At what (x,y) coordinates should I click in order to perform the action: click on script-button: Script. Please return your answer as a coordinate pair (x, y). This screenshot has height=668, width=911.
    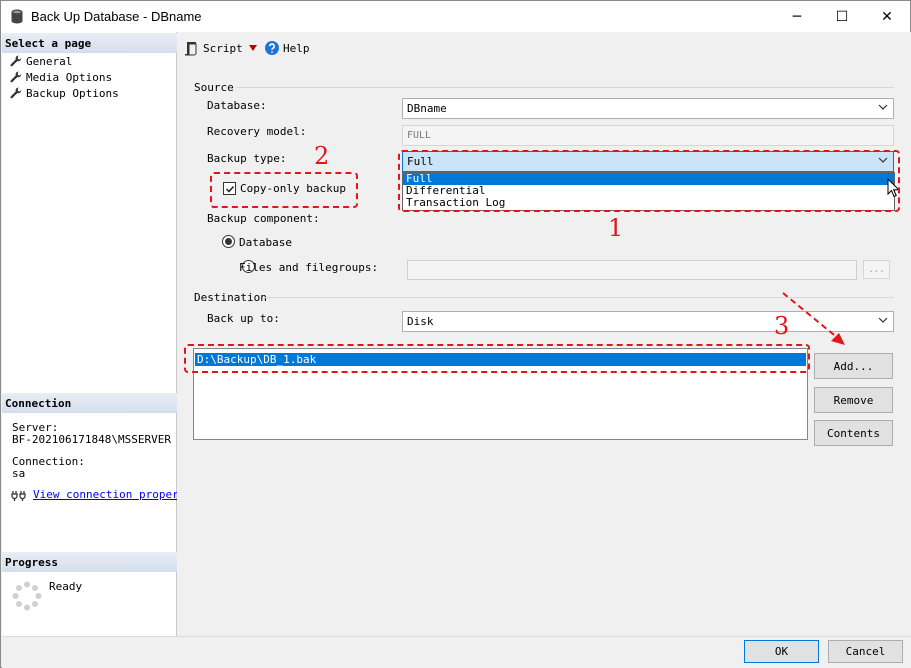
    Looking at the image, I should click on (223, 48).